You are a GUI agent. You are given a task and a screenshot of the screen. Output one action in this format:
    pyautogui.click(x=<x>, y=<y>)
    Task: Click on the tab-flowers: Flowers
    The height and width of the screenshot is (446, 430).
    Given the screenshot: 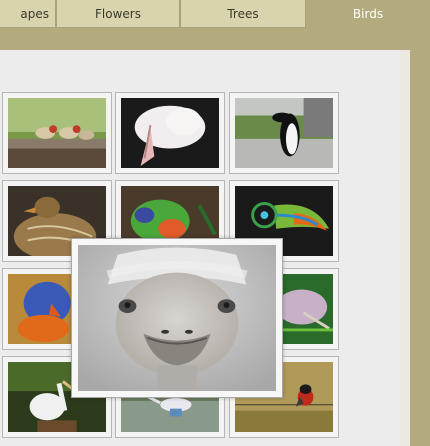 What is the action you would take?
    pyautogui.click(x=118, y=14)
    